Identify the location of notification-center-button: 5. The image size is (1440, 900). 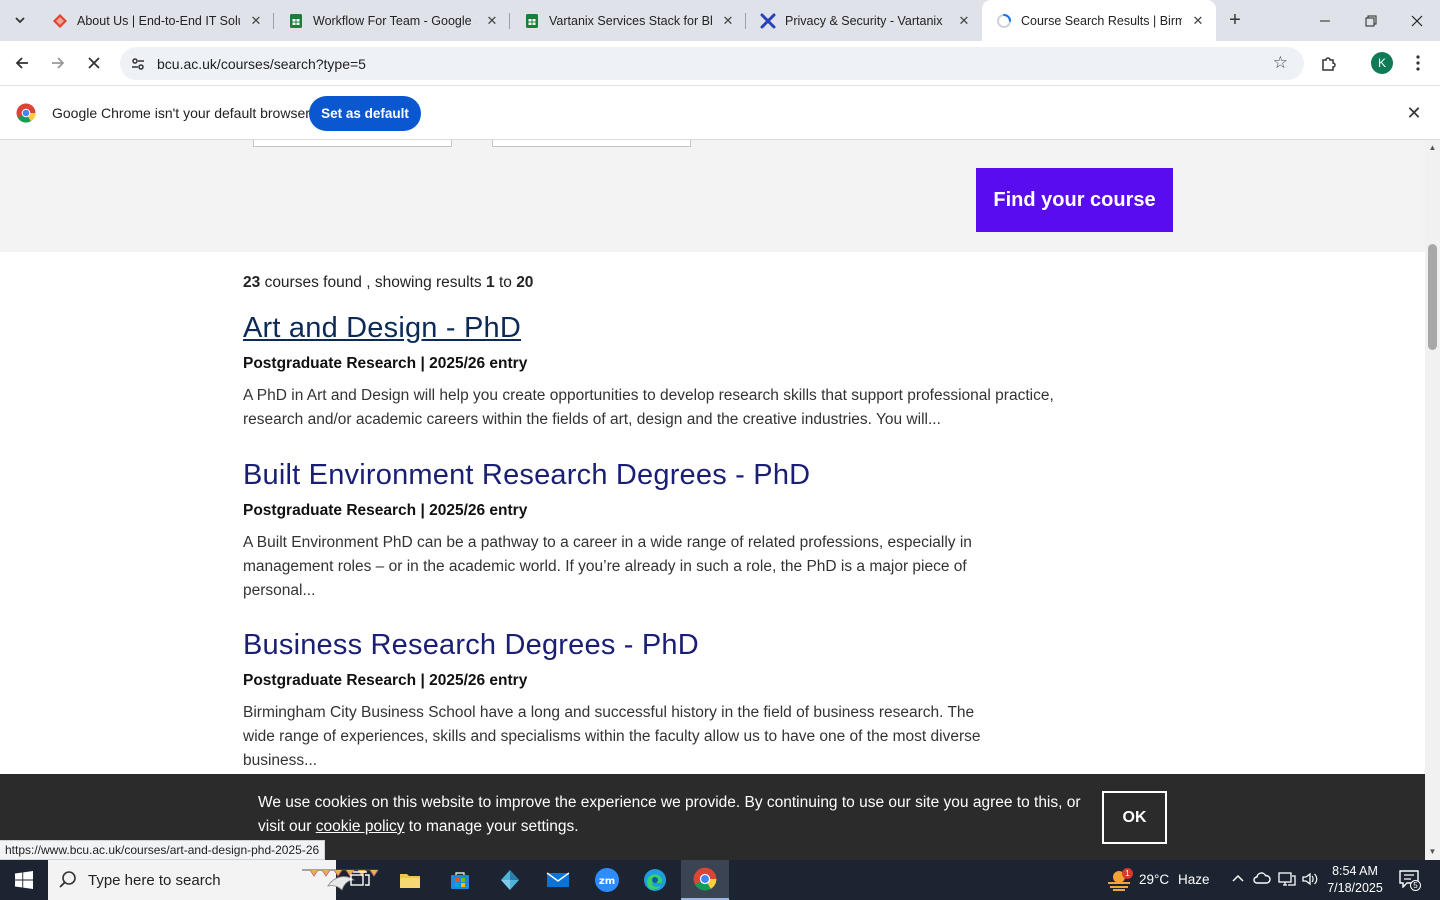
(1409, 880).